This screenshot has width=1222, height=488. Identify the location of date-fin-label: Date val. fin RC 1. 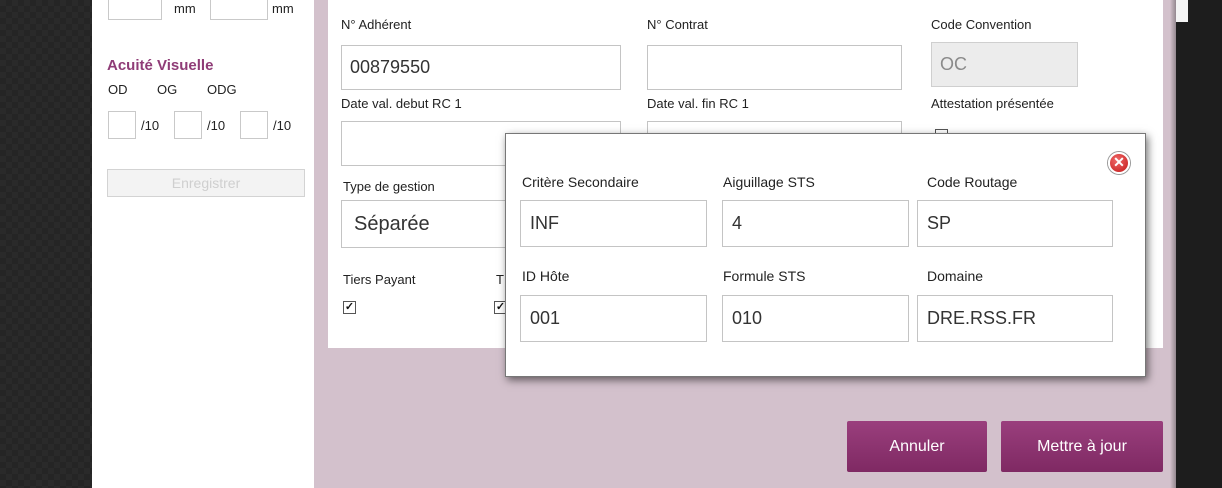
(698, 103).